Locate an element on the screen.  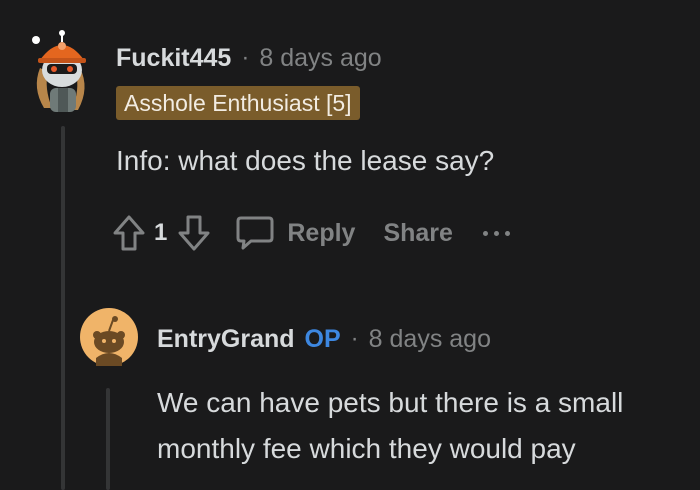
vote-count: 1 is located at coordinates (161, 232).